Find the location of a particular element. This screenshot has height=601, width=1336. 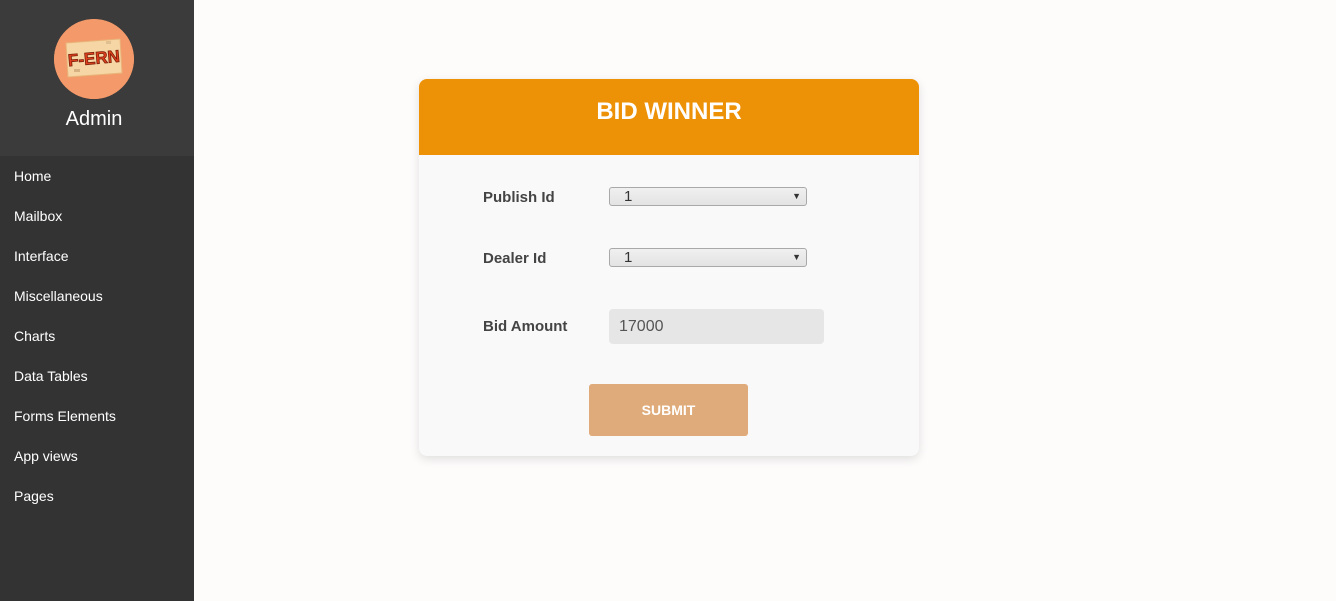

sidebar-item-charts: Charts is located at coordinates (97, 336).